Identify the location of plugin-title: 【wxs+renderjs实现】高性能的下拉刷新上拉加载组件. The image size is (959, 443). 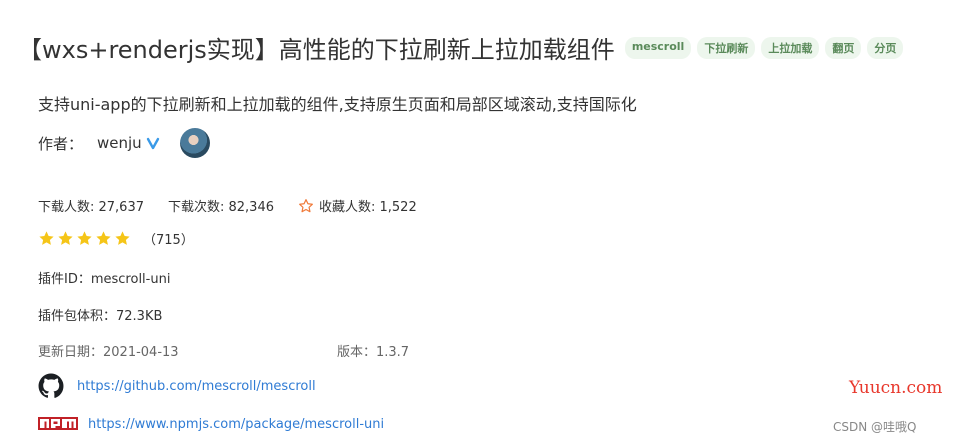
(316, 50).